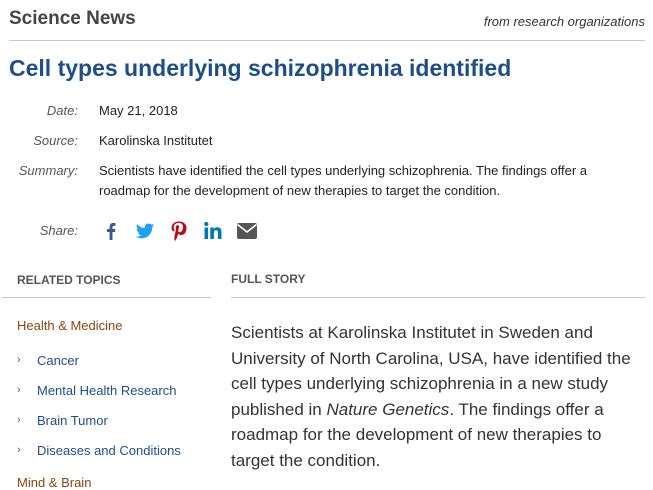 The height and width of the screenshot is (490, 653). I want to click on site-name: Science News, so click(72, 19).